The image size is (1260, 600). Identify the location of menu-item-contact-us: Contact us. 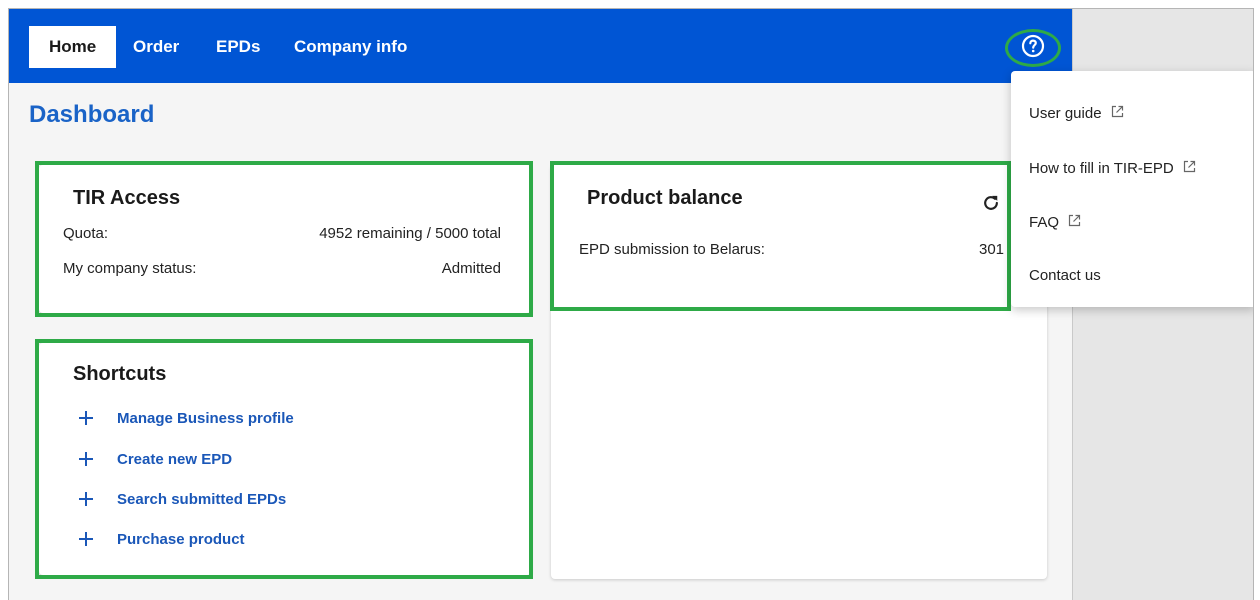
(1065, 275).